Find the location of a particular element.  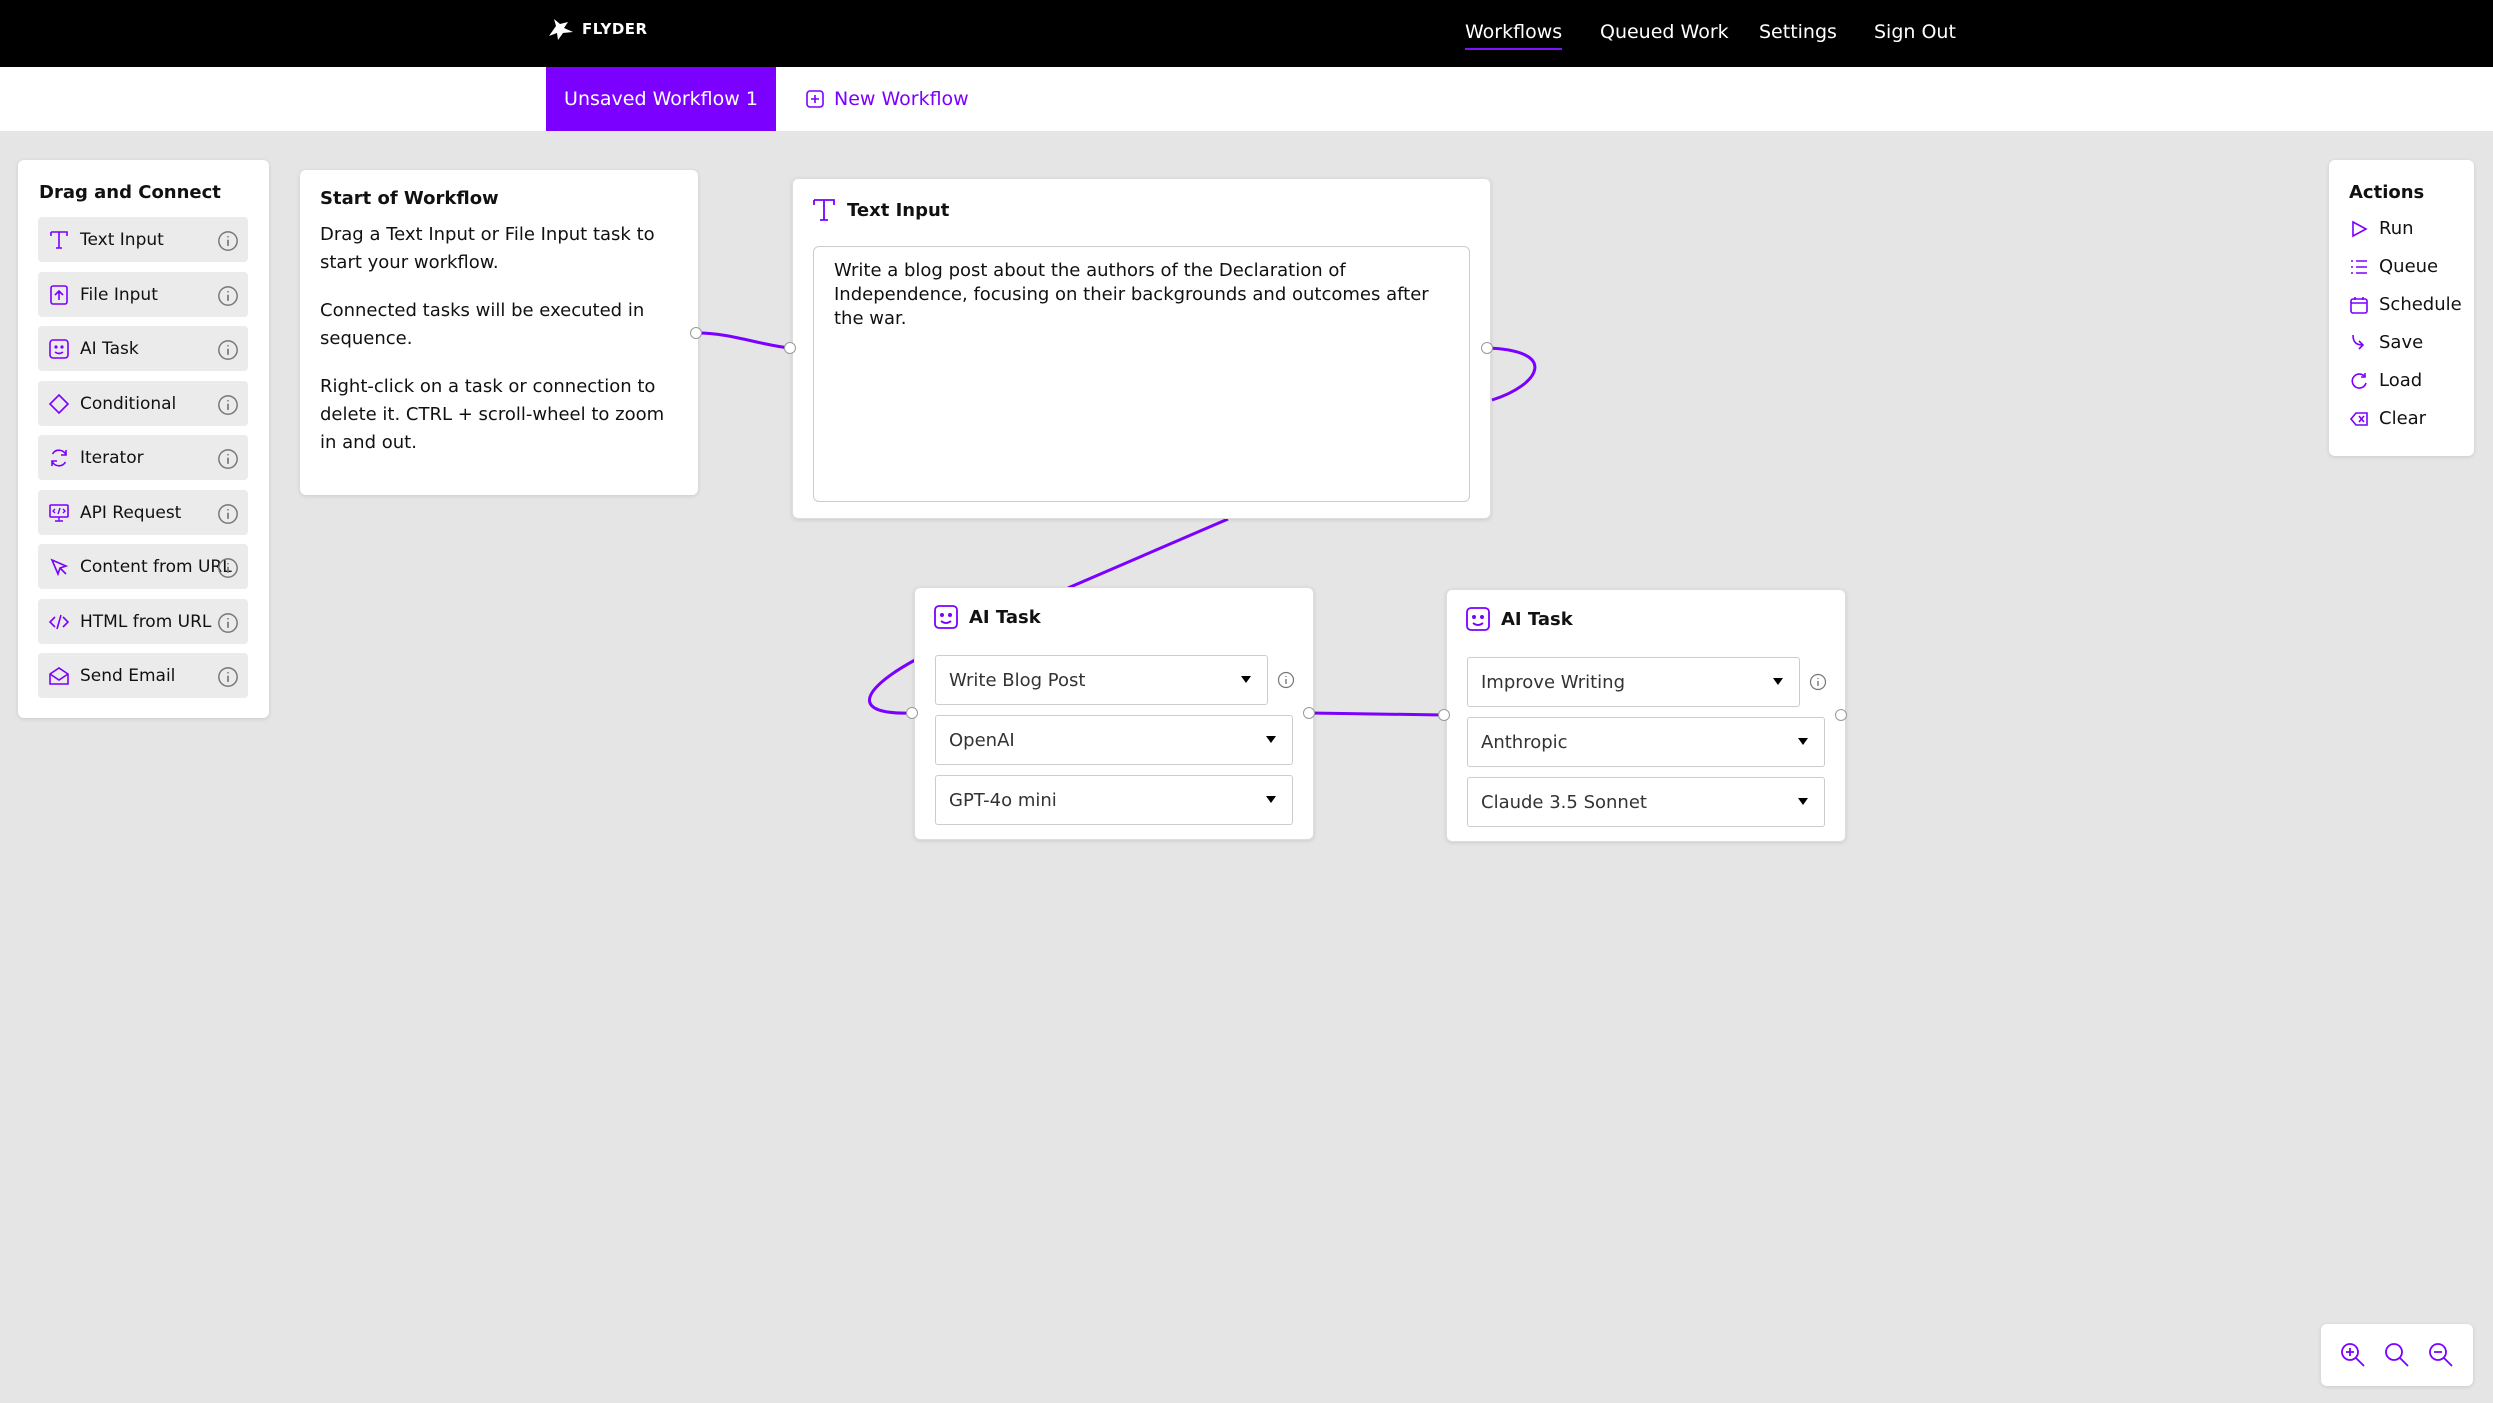

brand-name: FLYDER is located at coordinates (615, 29).